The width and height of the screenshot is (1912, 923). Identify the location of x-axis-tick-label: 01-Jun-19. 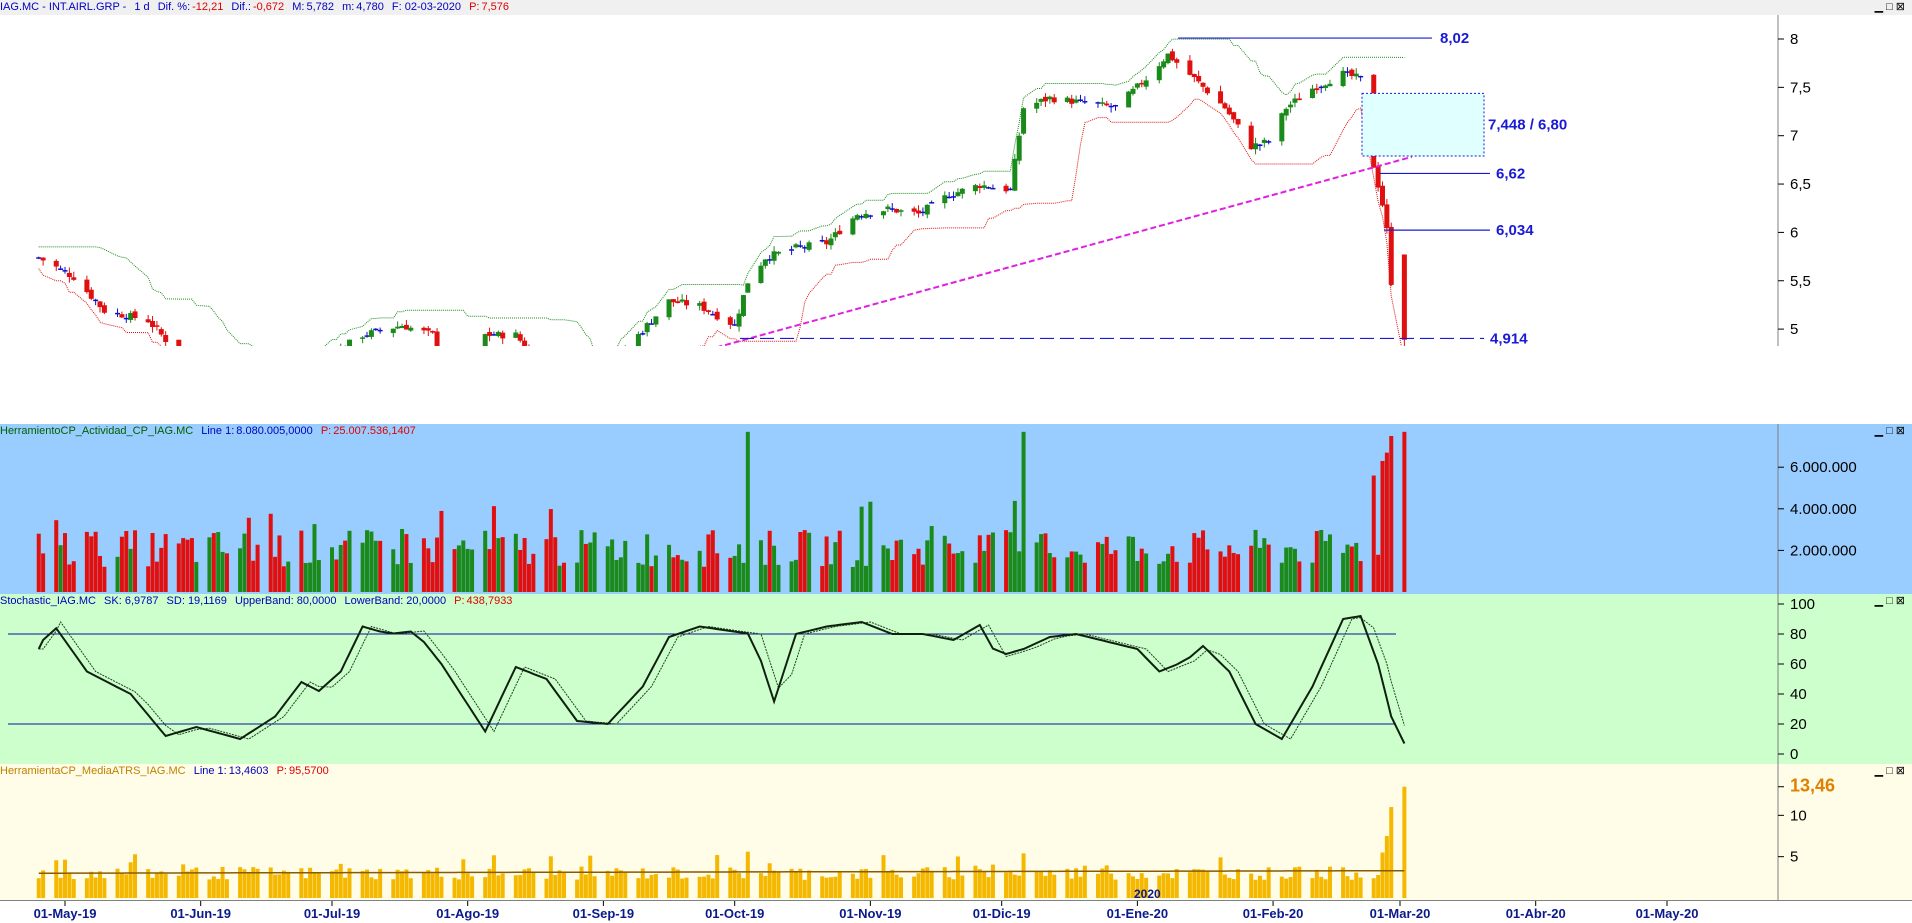
(200, 913).